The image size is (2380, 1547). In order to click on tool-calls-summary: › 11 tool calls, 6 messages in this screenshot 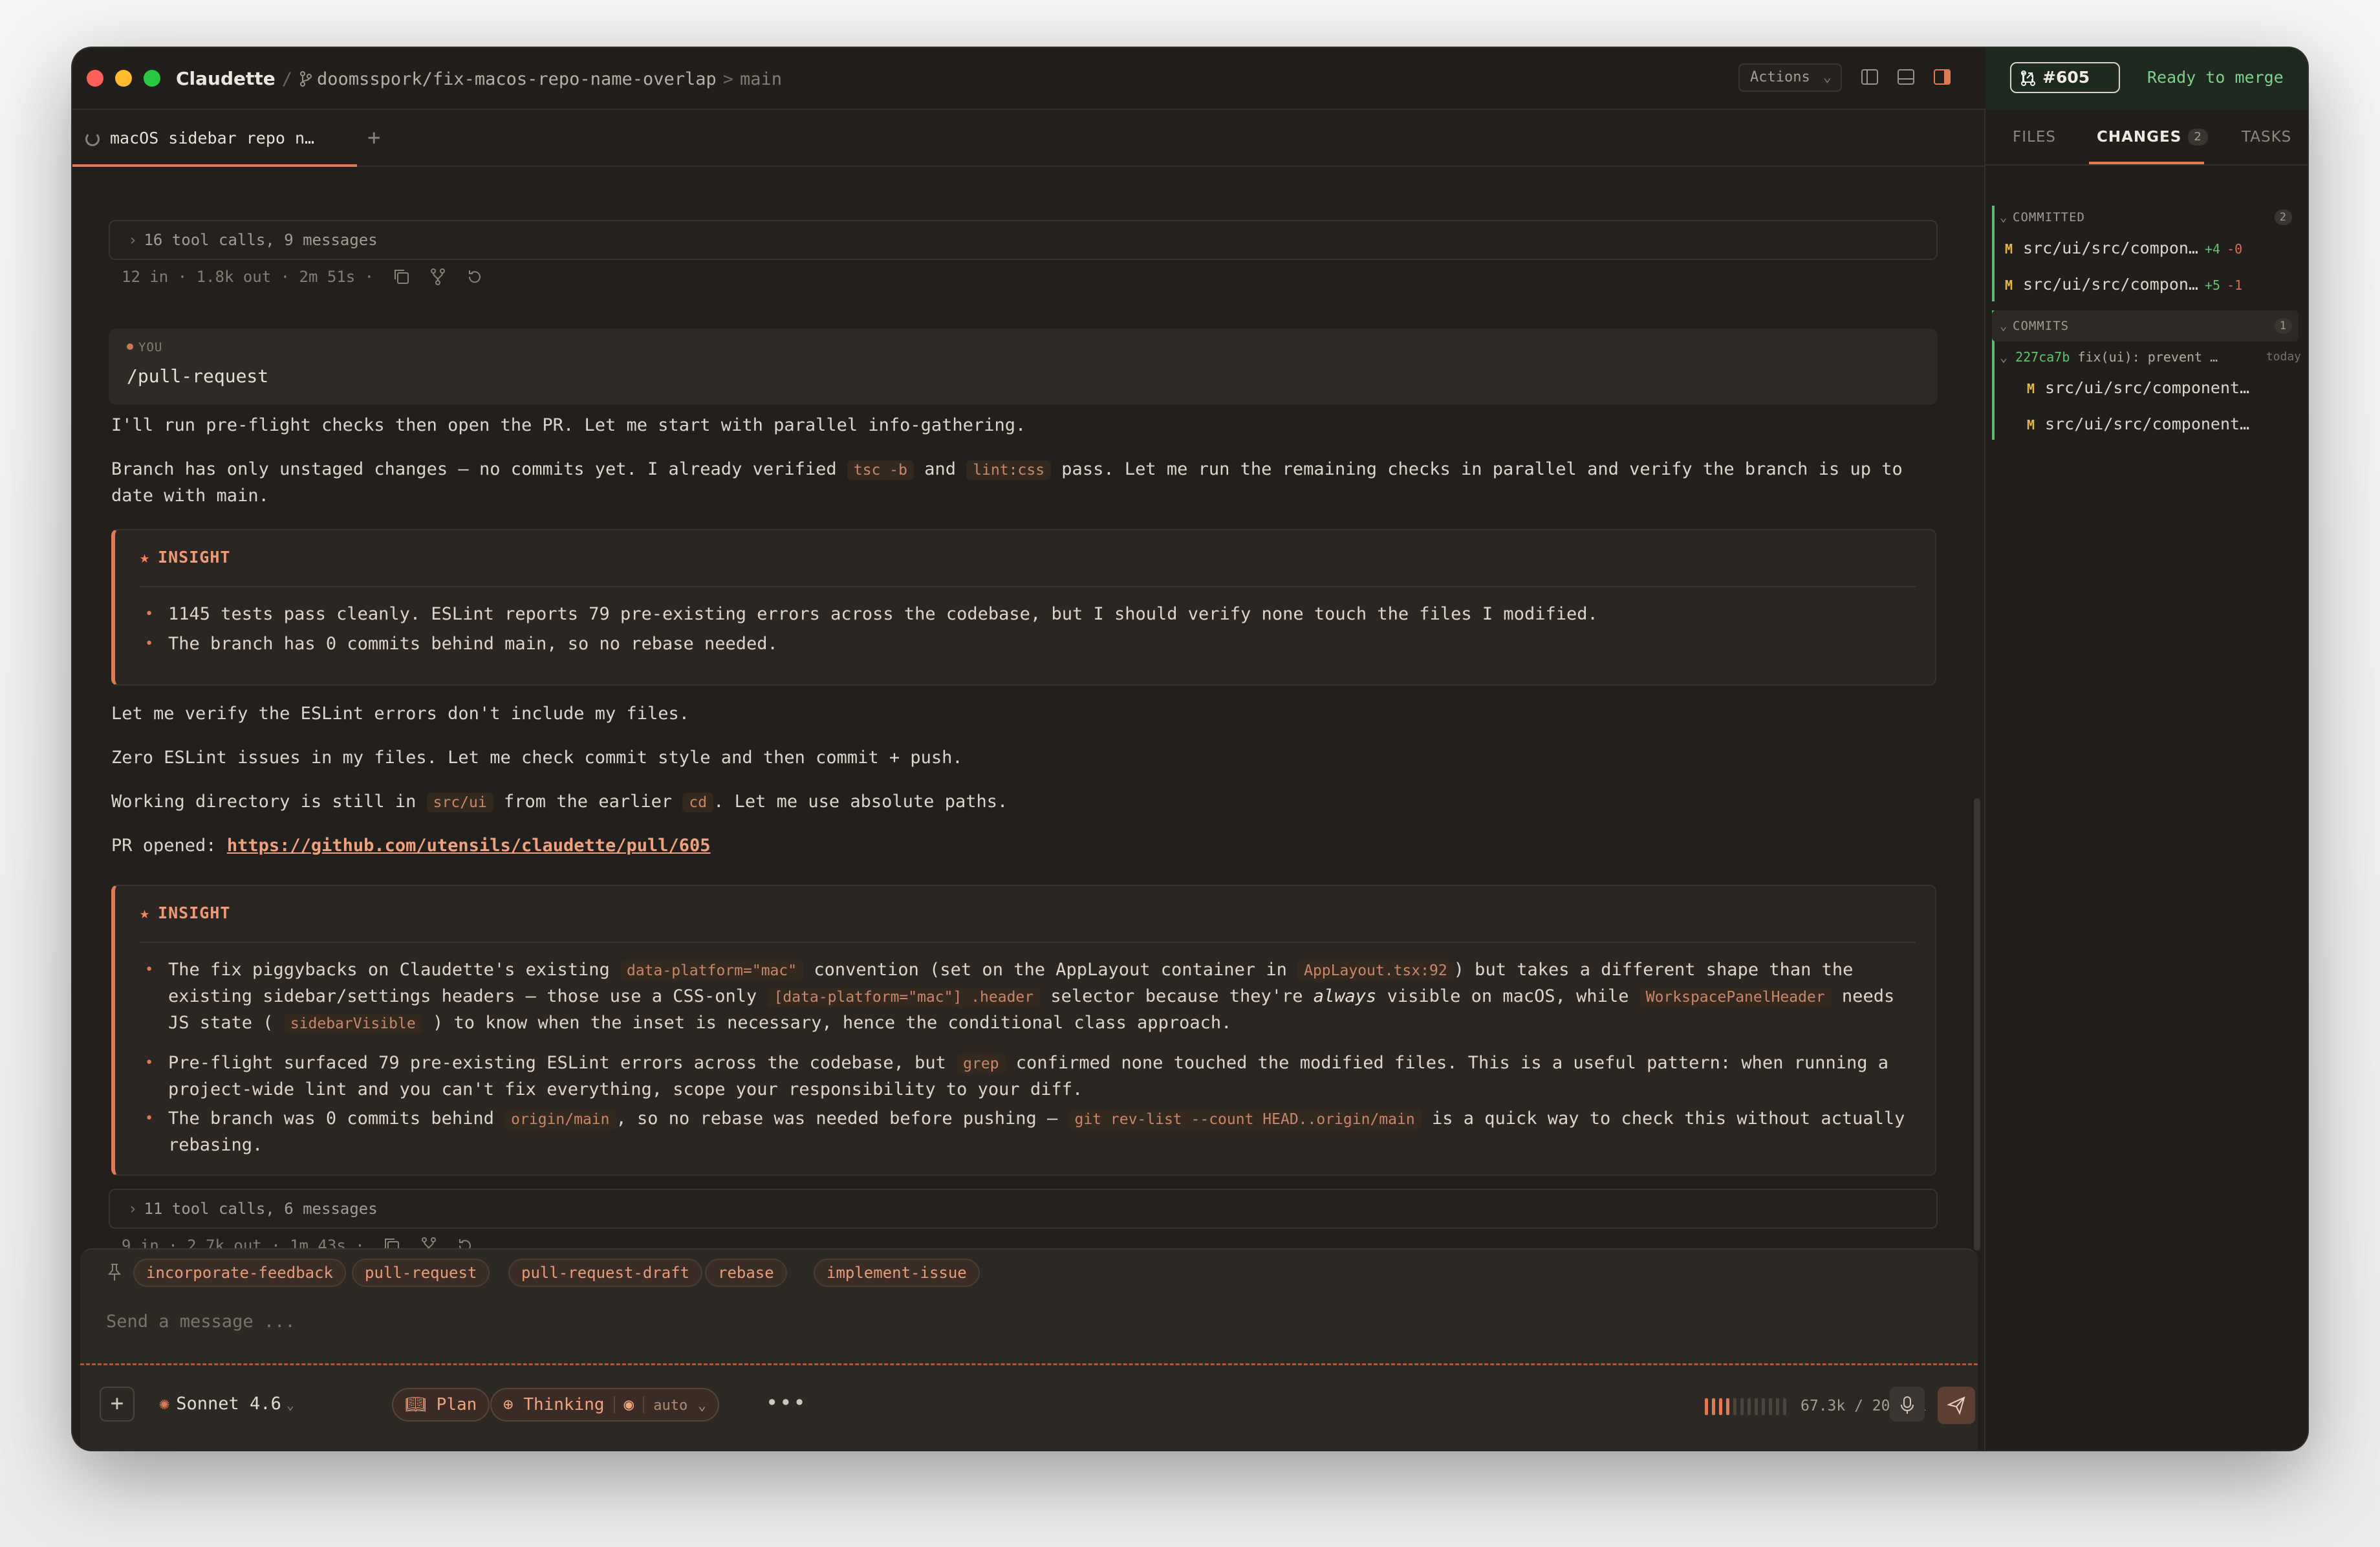, I will do `click(1023, 1209)`.